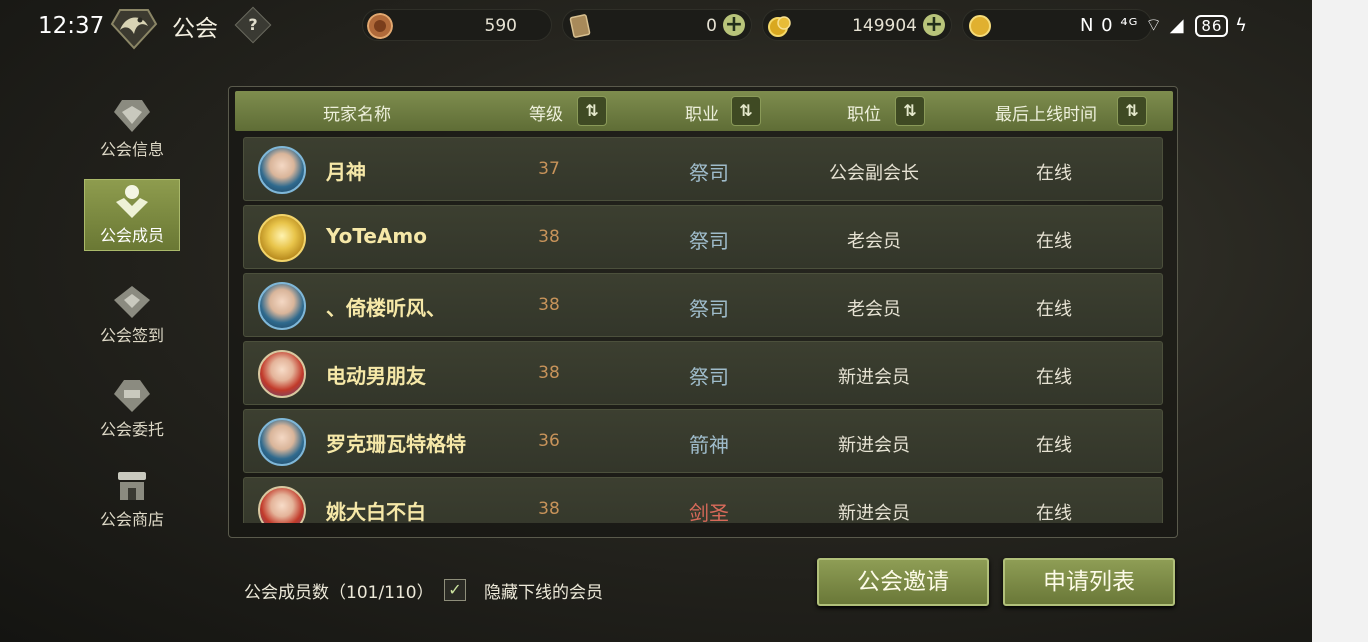 The image size is (1368, 642). What do you see at coordinates (131, 519) in the screenshot?
I see `nav-guild-shop-label: 公会商店` at bounding box center [131, 519].